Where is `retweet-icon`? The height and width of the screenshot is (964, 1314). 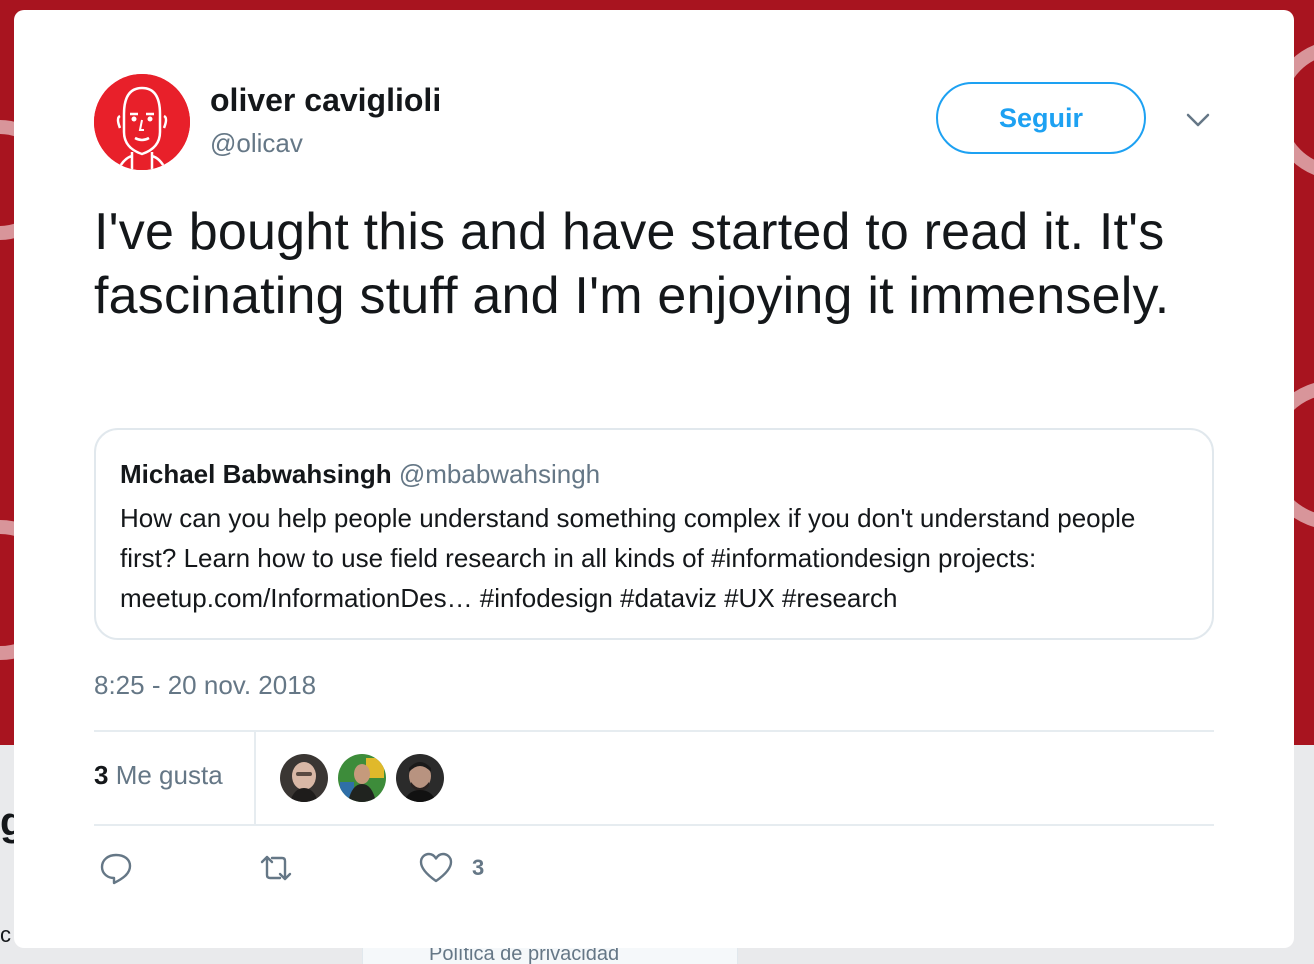
retweet-icon is located at coordinates (276, 868).